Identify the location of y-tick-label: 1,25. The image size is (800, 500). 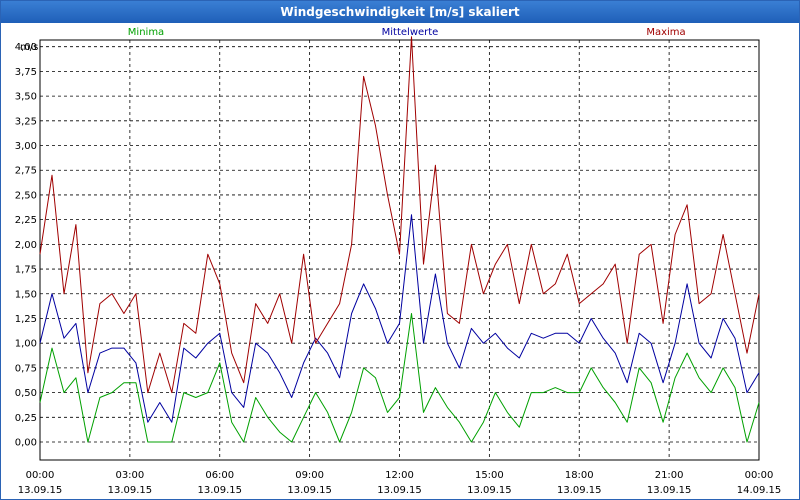
(26, 319).